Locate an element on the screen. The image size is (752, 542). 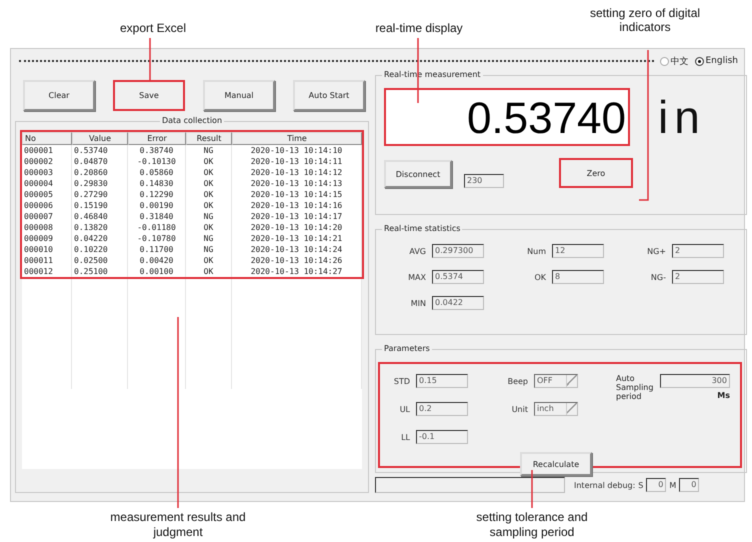
table-cell: 000011 is located at coordinates (47, 260).